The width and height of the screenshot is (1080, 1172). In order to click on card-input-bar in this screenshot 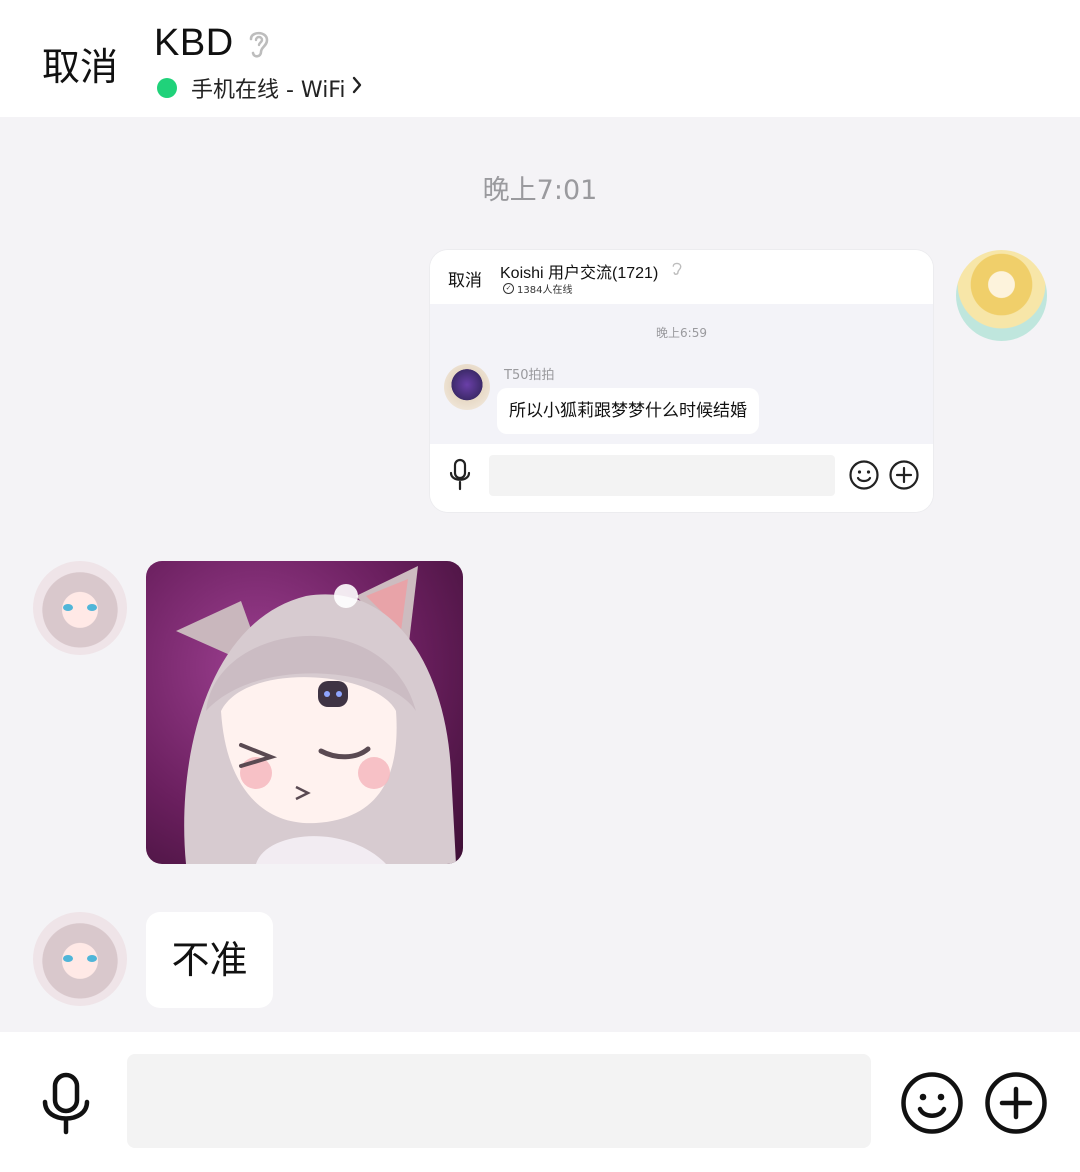, I will do `click(681, 478)`.